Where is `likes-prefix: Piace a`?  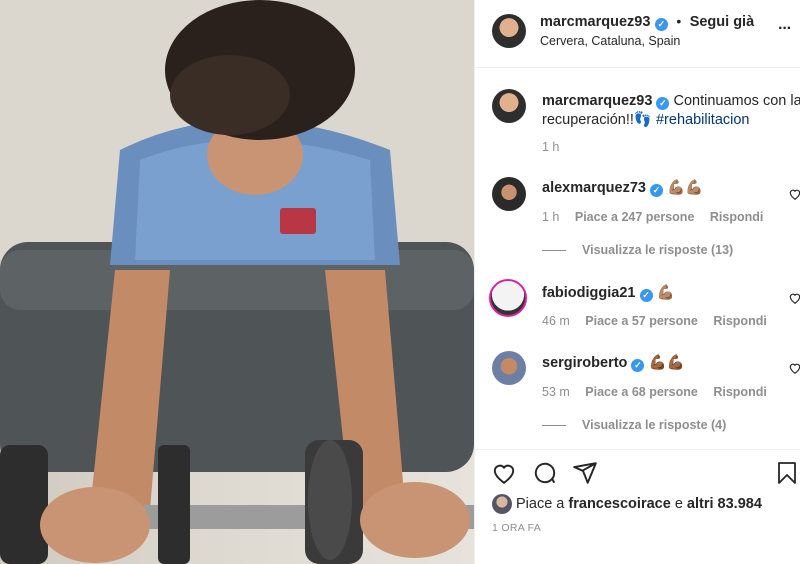
likes-prefix: Piace a is located at coordinates (540, 504).